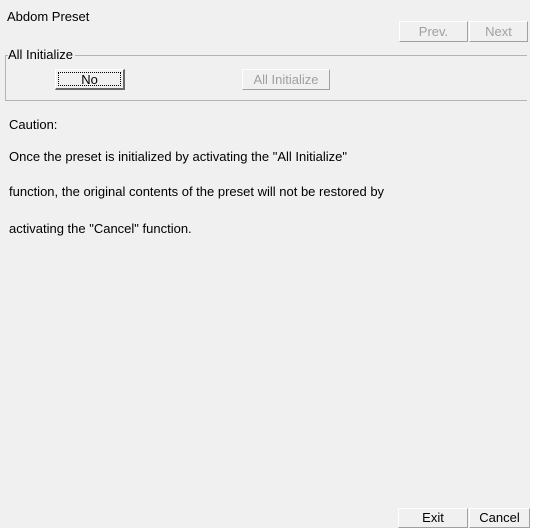 Image resolution: width=534 pixels, height=531 pixels. Describe the element at coordinates (48, 16) in the screenshot. I see `dialog-title: Abdom Preset` at that location.